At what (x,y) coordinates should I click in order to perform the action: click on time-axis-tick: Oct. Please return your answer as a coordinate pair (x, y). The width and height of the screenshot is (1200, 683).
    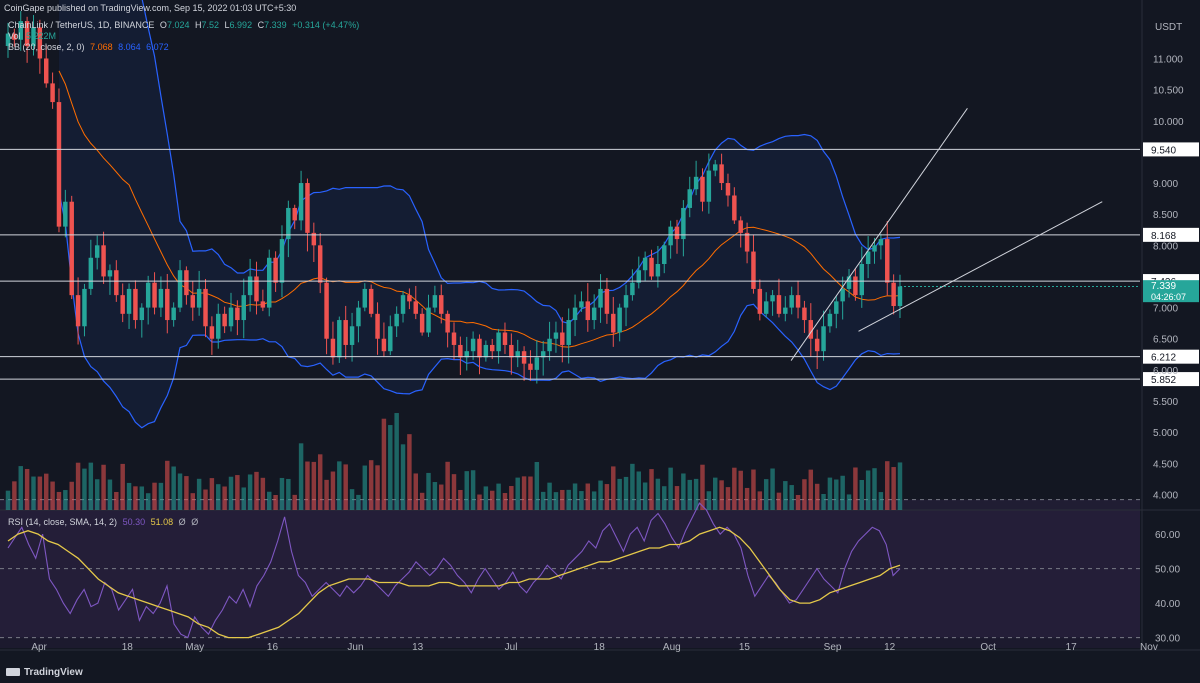
    Looking at the image, I should click on (988, 647).